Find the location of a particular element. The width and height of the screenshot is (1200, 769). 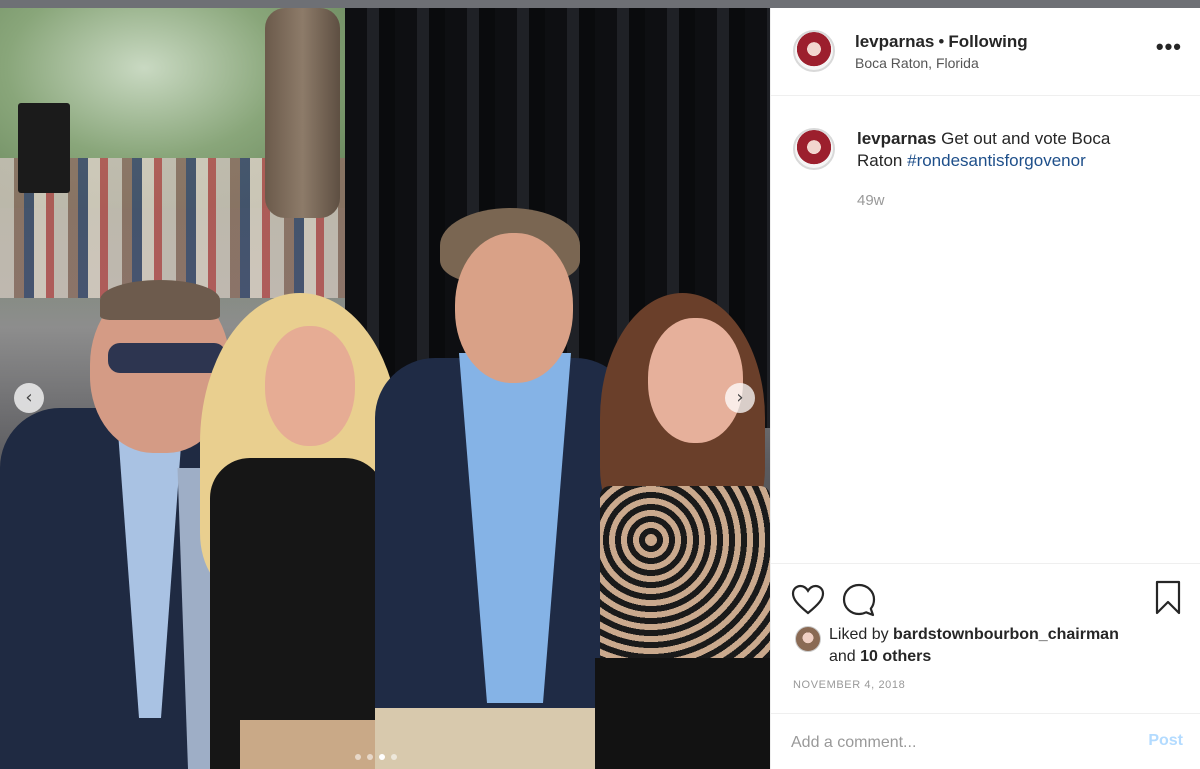

carousel-next-button: › is located at coordinates (740, 398).